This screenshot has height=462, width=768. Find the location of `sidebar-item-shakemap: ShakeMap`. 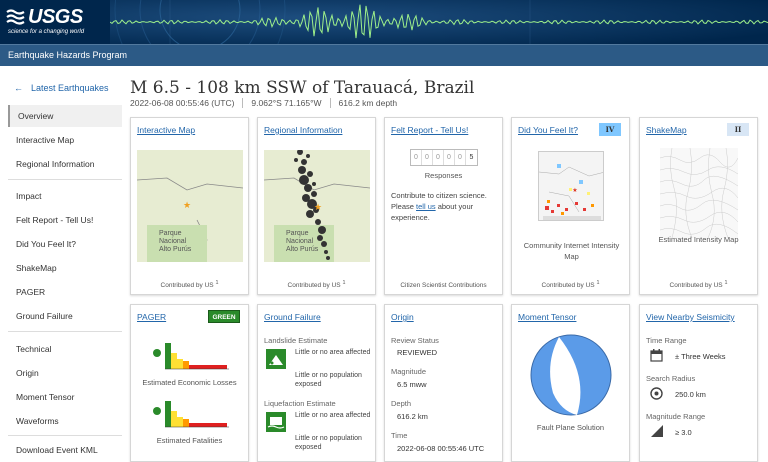

sidebar-item-shakemap: ShakeMap is located at coordinates (65, 268).